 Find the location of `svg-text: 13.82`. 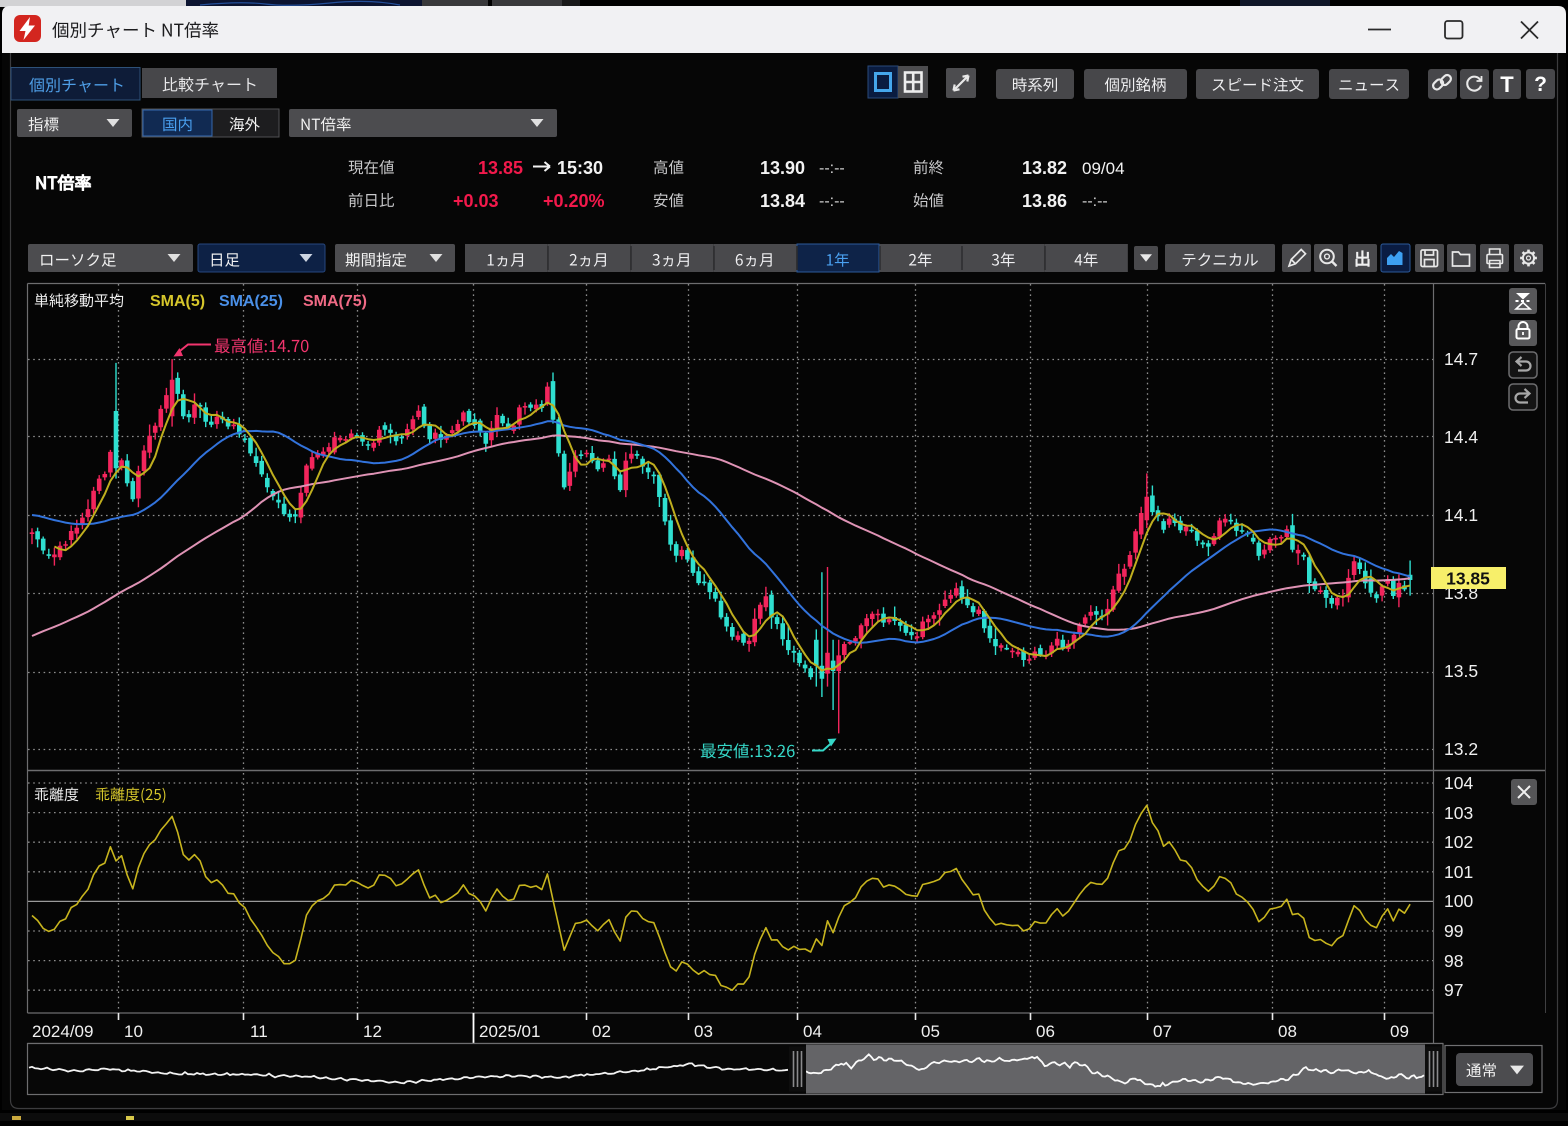

svg-text: 13.82 is located at coordinates (1044, 168).